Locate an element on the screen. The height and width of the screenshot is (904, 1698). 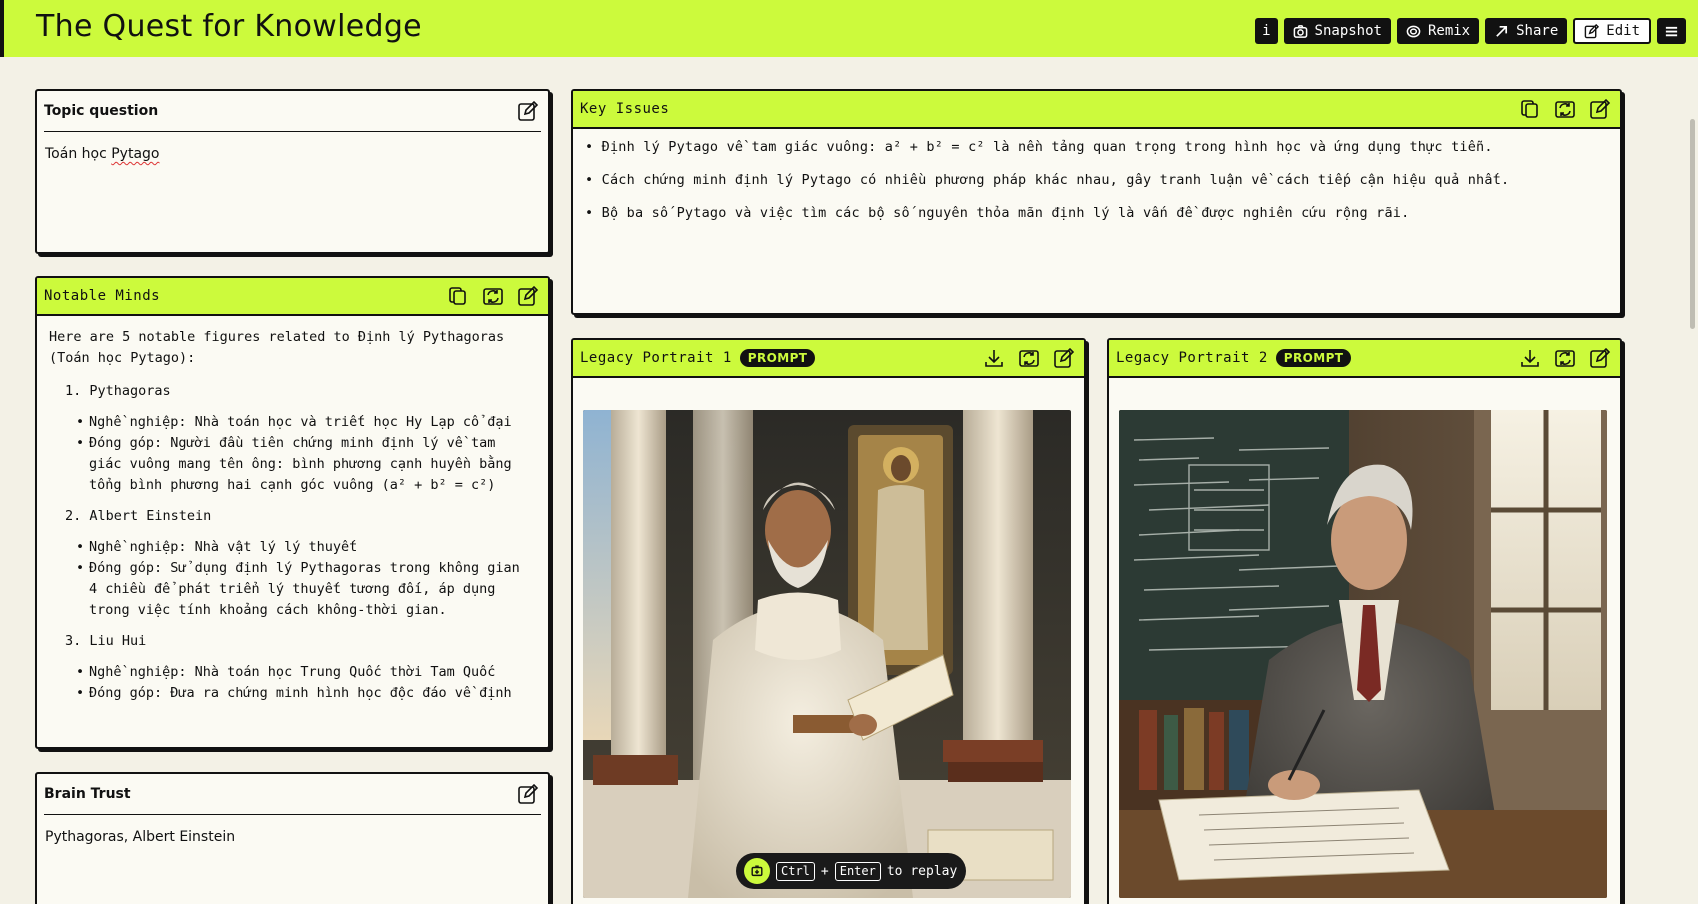
plus-sign: + is located at coordinates (824, 871).